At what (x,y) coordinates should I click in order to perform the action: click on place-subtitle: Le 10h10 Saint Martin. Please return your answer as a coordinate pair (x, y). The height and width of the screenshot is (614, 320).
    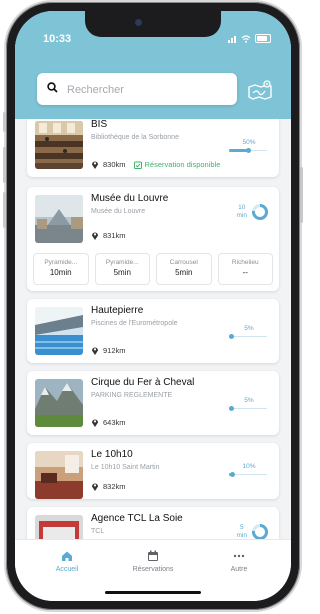
    Looking at the image, I should click on (125, 467).